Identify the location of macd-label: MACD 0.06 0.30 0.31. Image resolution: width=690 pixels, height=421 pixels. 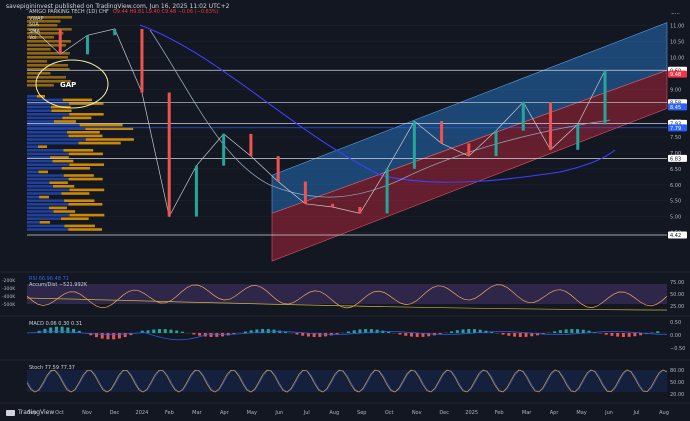
(56, 324).